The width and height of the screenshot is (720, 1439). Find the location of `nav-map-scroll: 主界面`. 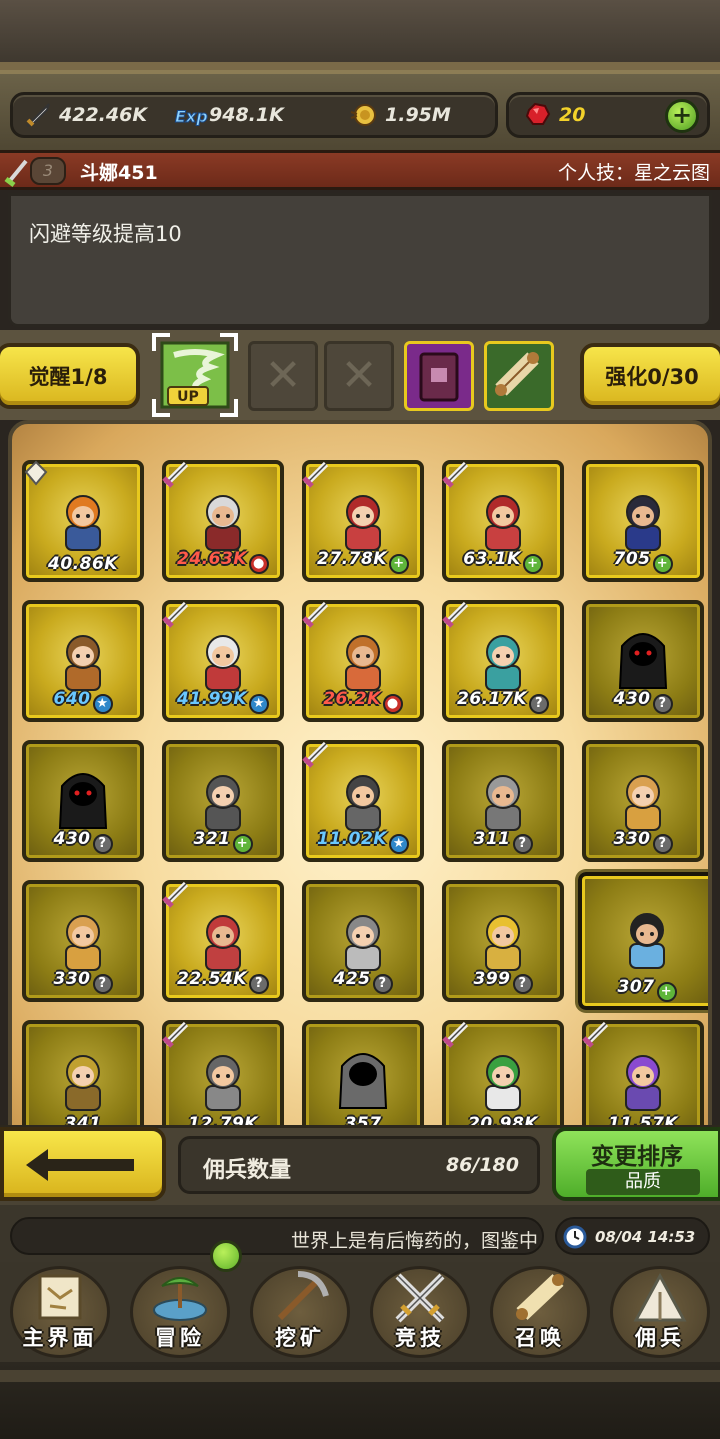

nav-map-scroll: 主界面 is located at coordinates (60, 1312).